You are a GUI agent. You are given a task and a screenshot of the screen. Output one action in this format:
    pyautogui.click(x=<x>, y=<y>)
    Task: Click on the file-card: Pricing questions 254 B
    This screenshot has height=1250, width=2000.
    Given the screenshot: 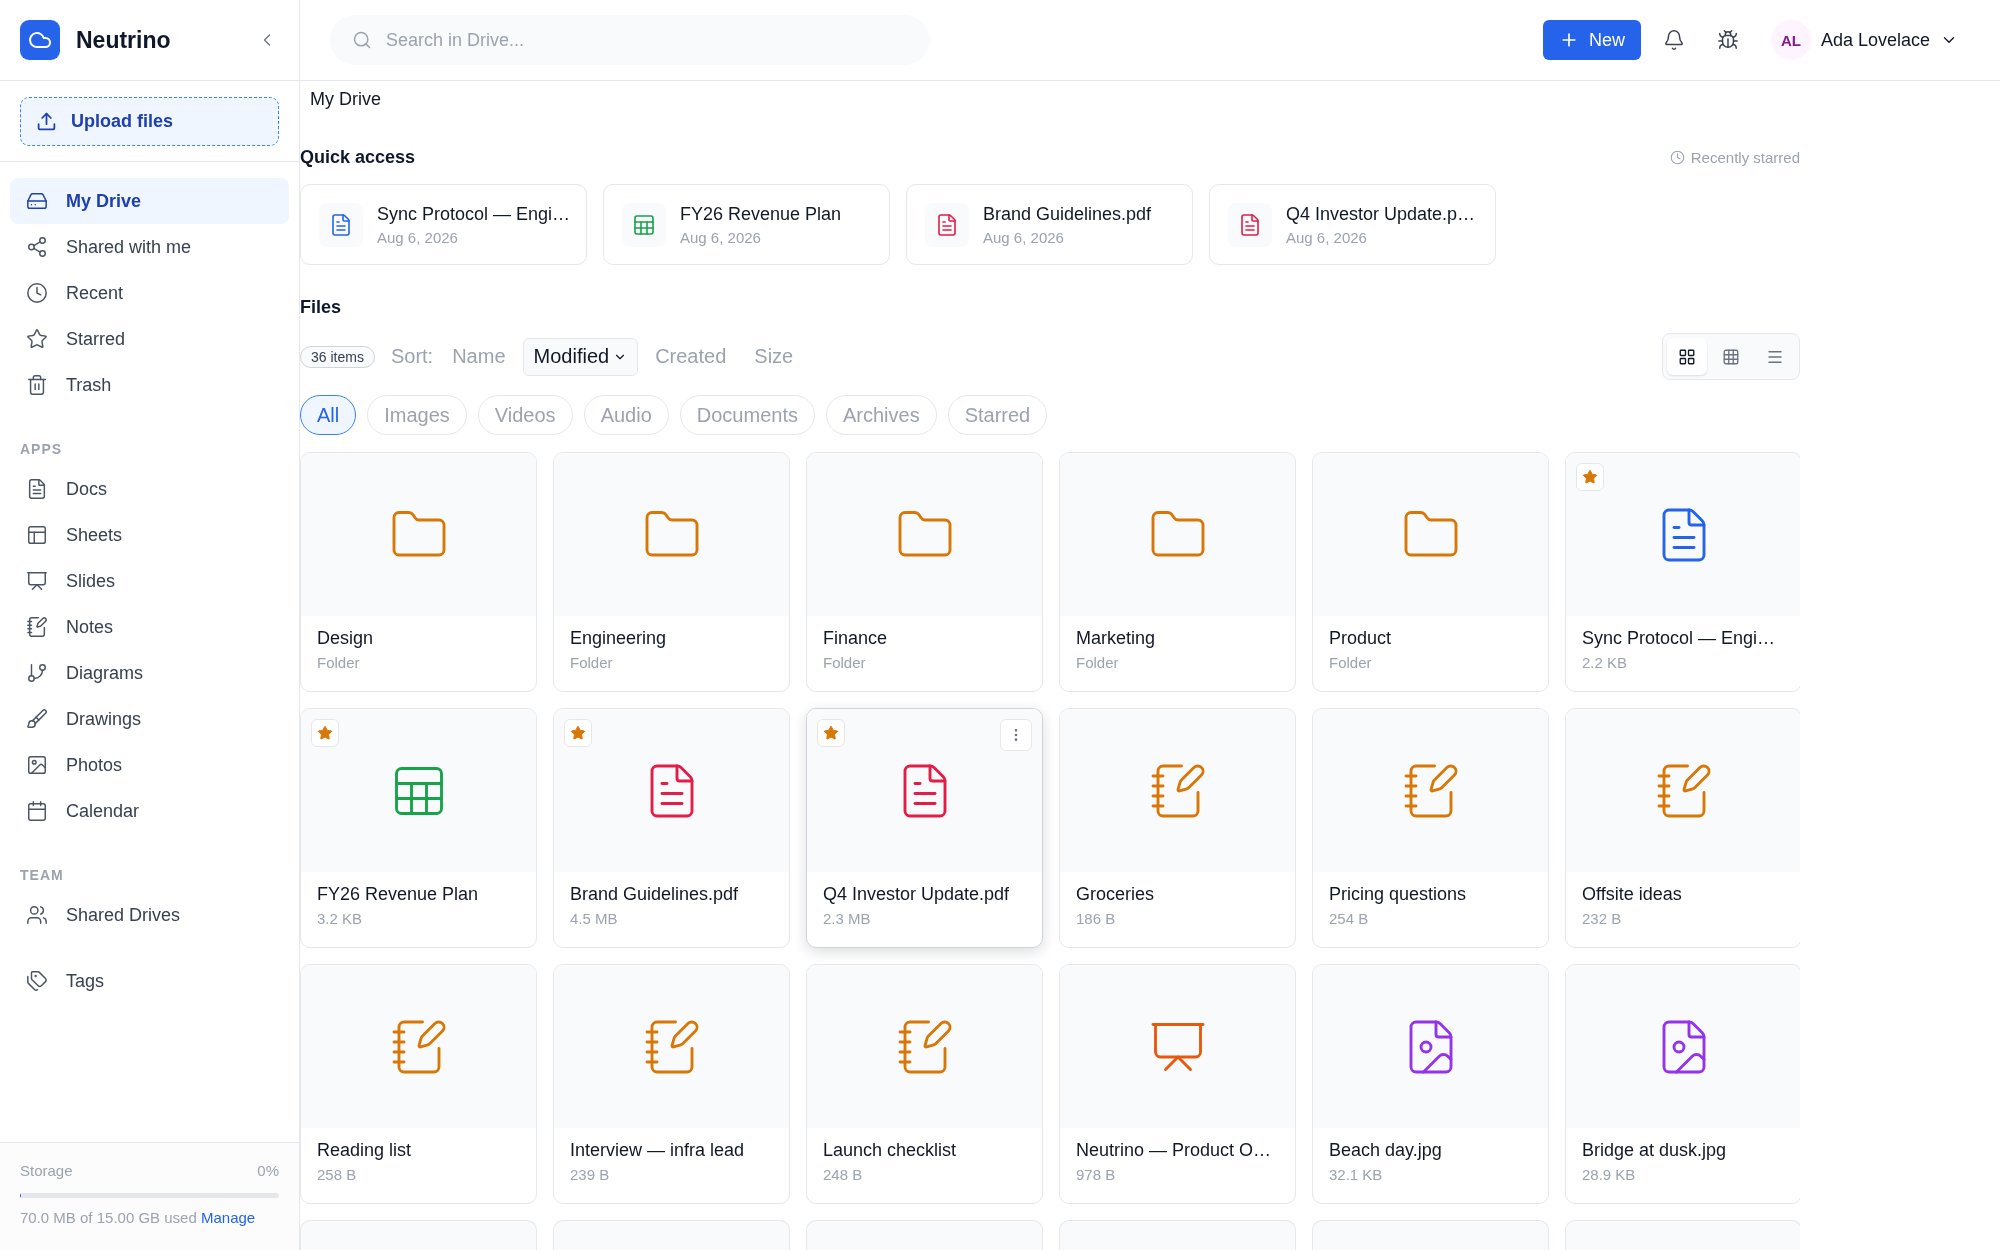 What is the action you would take?
    pyautogui.click(x=1430, y=828)
    